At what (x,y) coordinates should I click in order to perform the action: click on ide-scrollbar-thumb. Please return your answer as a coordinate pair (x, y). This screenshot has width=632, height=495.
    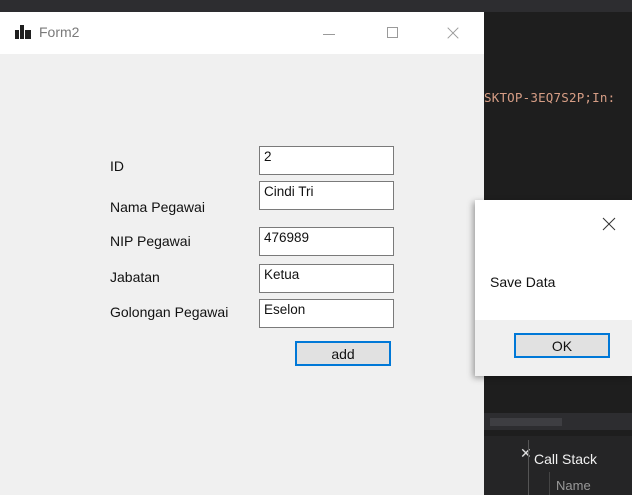
    Looking at the image, I should click on (526, 422).